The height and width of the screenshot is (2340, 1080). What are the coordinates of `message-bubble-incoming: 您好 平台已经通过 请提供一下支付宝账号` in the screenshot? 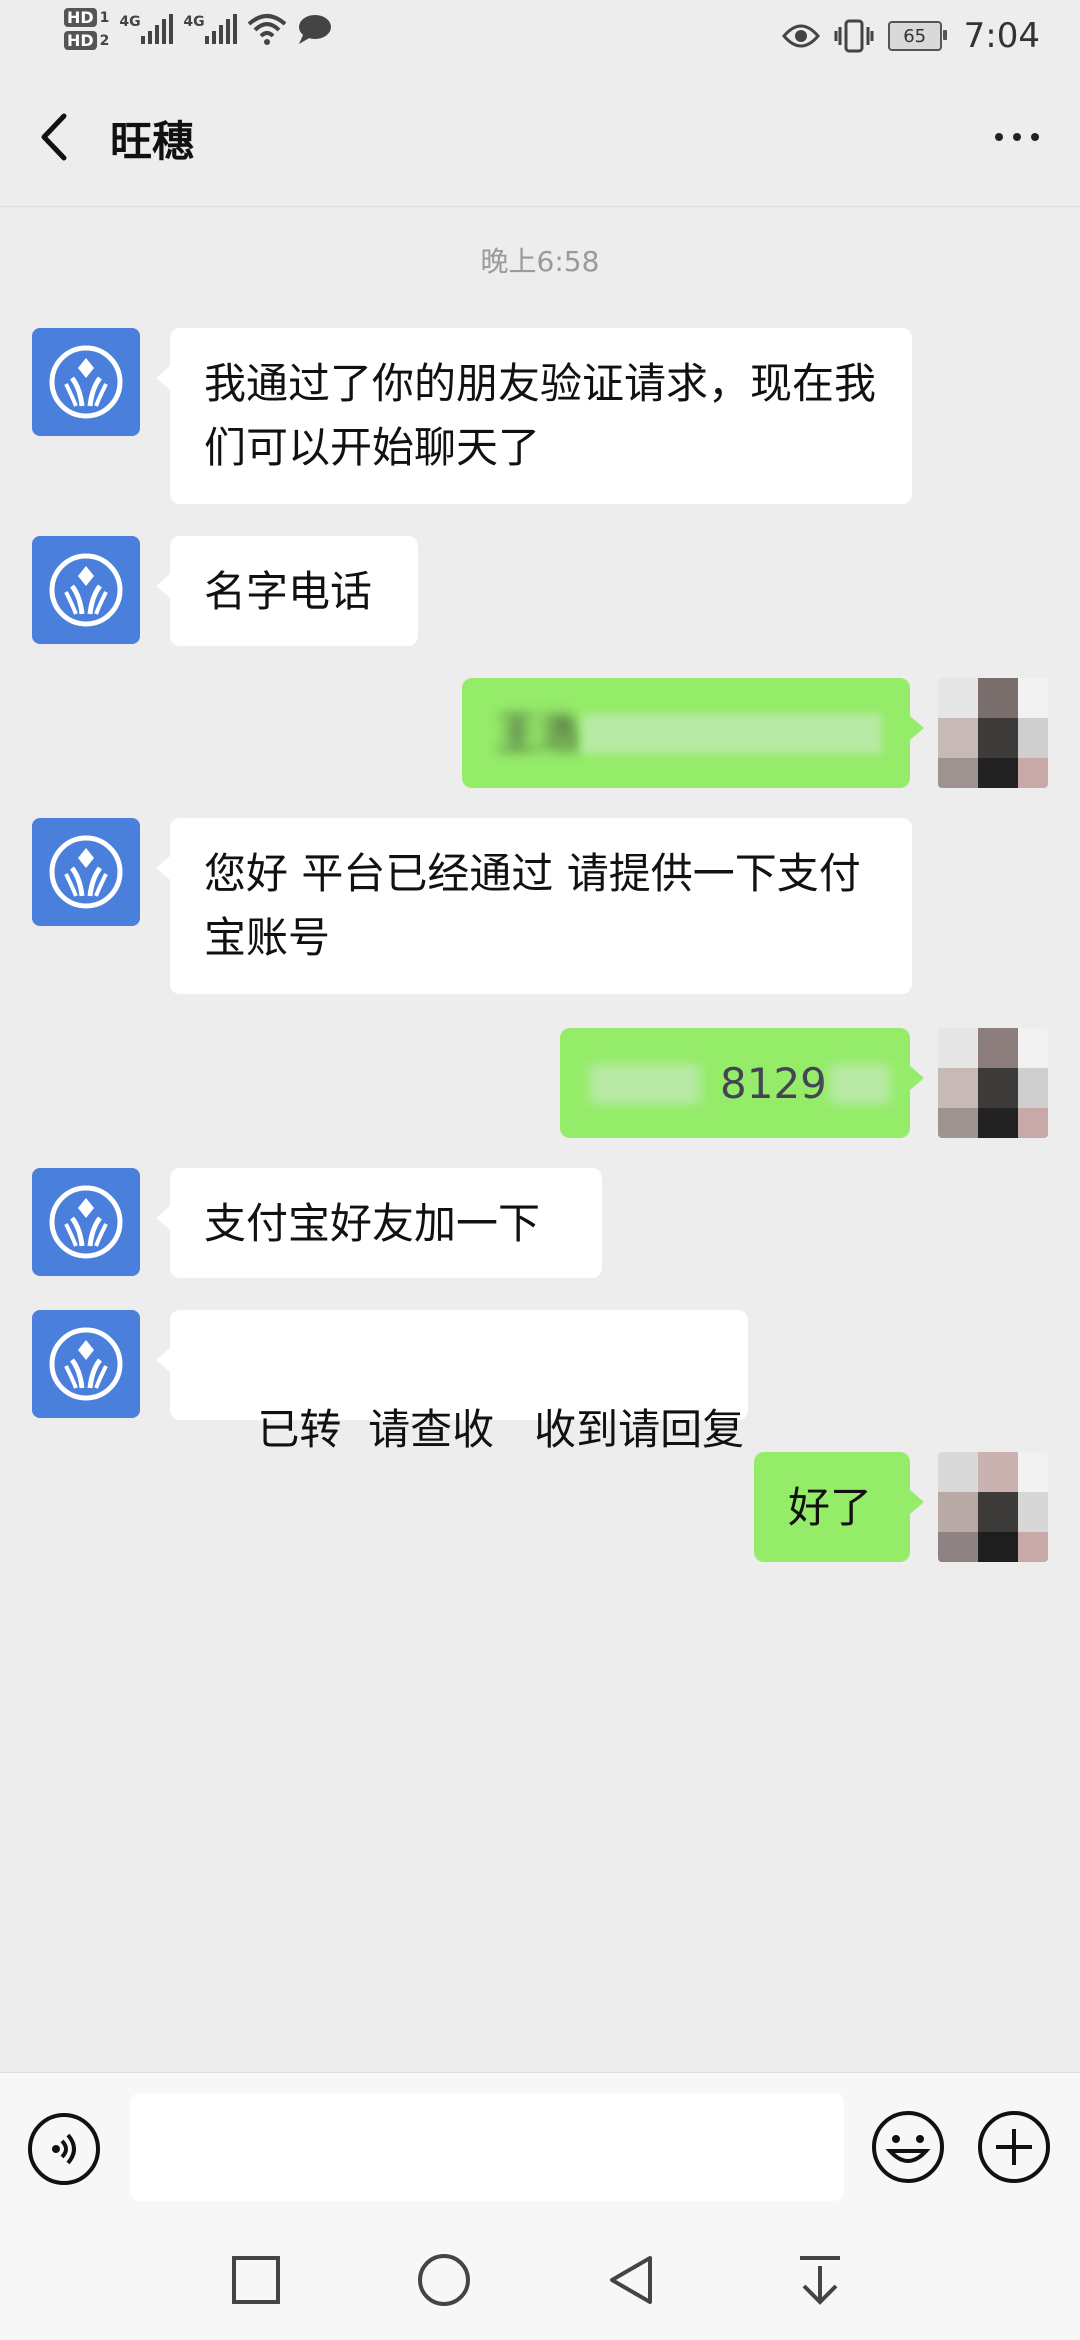 It's located at (534, 906).